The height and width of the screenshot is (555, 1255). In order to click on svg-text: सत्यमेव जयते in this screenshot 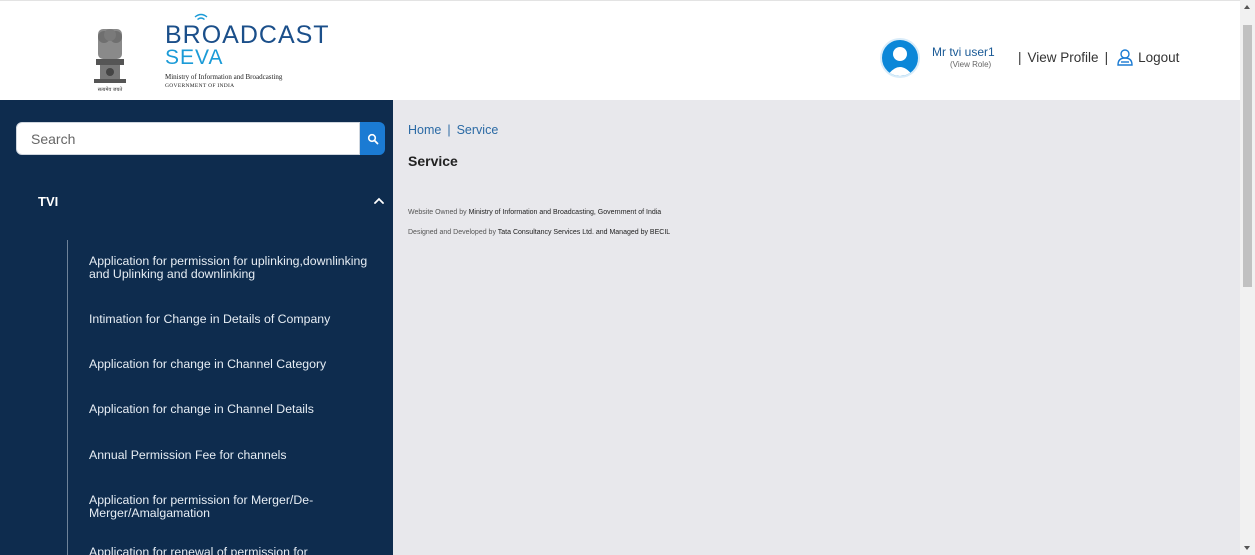, I will do `click(110, 89)`.